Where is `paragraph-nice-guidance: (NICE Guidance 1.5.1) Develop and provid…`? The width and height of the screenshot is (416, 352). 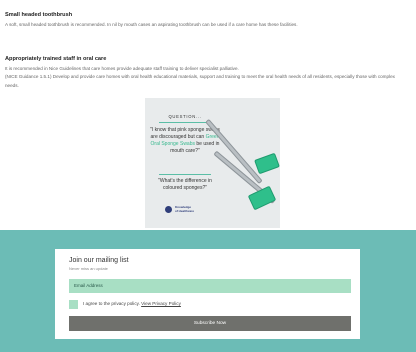 paragraph-nice-guidance: (NICE Guidance 1.5.1) Develop and provid… is located at coordinates (200, 81).